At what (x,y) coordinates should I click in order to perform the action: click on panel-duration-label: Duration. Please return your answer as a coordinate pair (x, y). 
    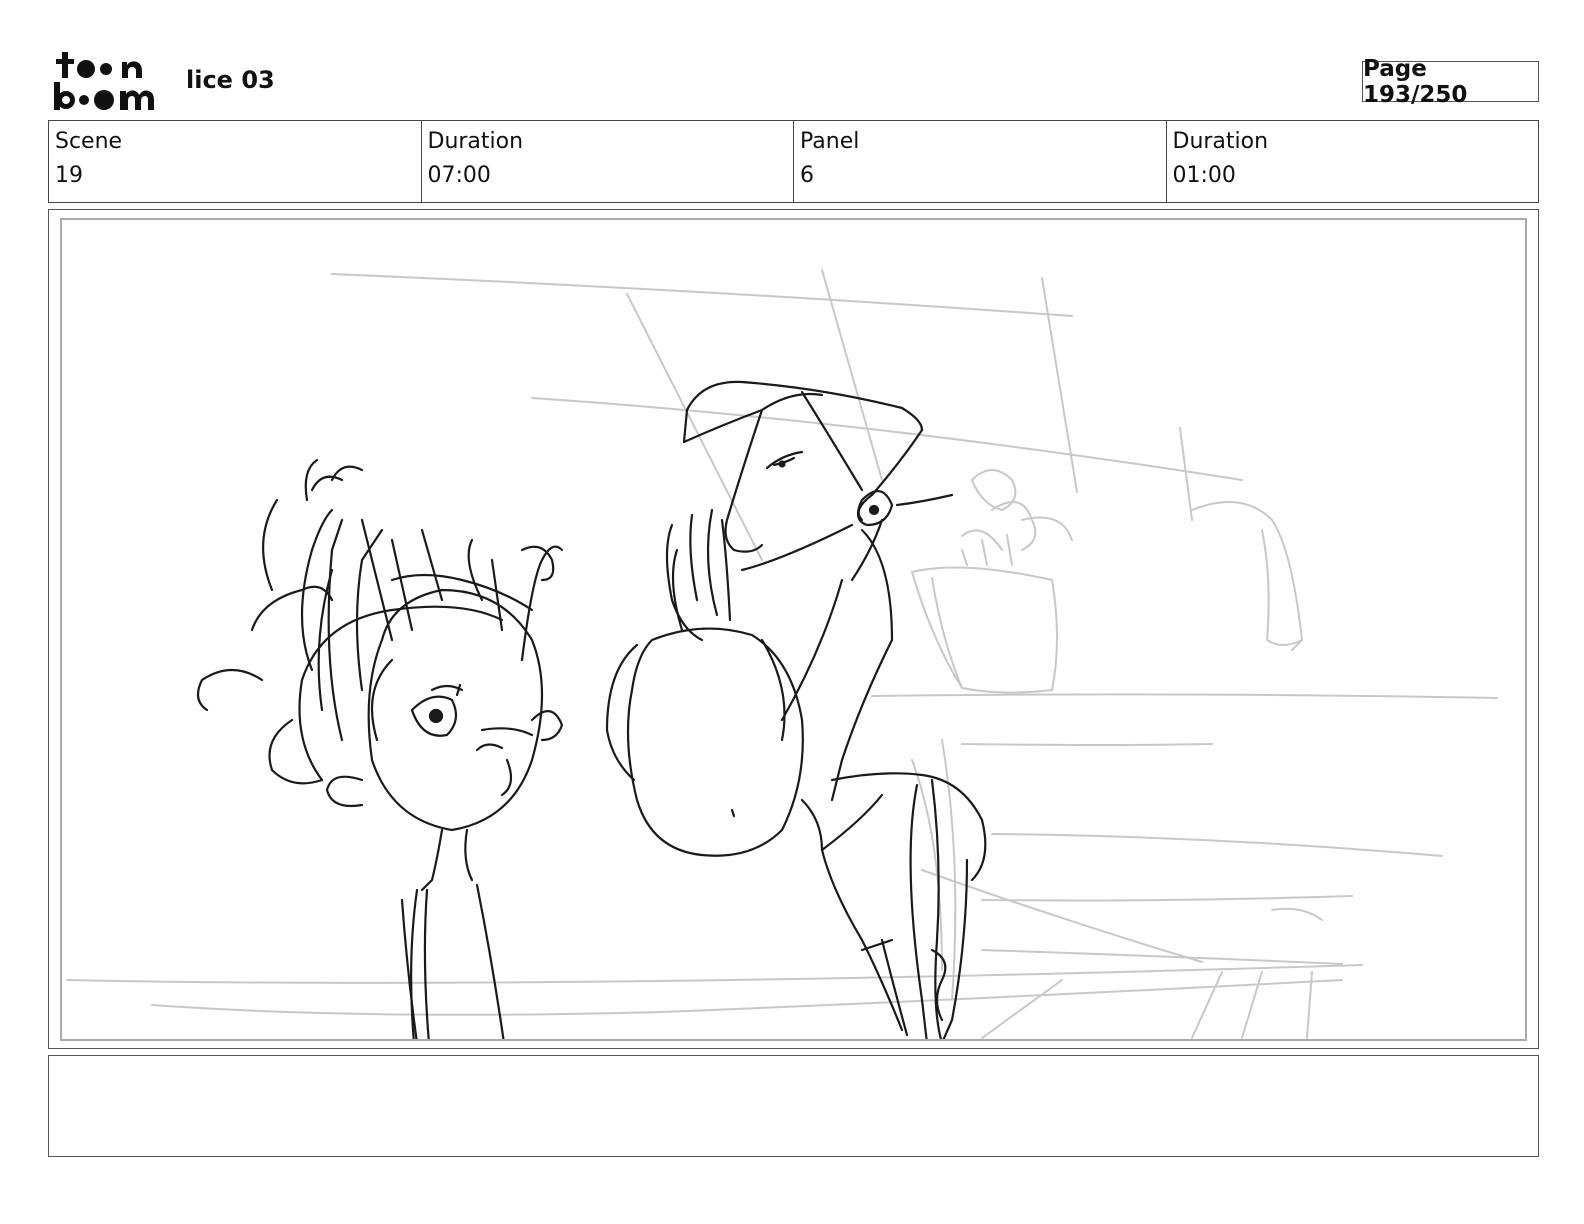
    Looking at the image, I should click on (1220, 141).